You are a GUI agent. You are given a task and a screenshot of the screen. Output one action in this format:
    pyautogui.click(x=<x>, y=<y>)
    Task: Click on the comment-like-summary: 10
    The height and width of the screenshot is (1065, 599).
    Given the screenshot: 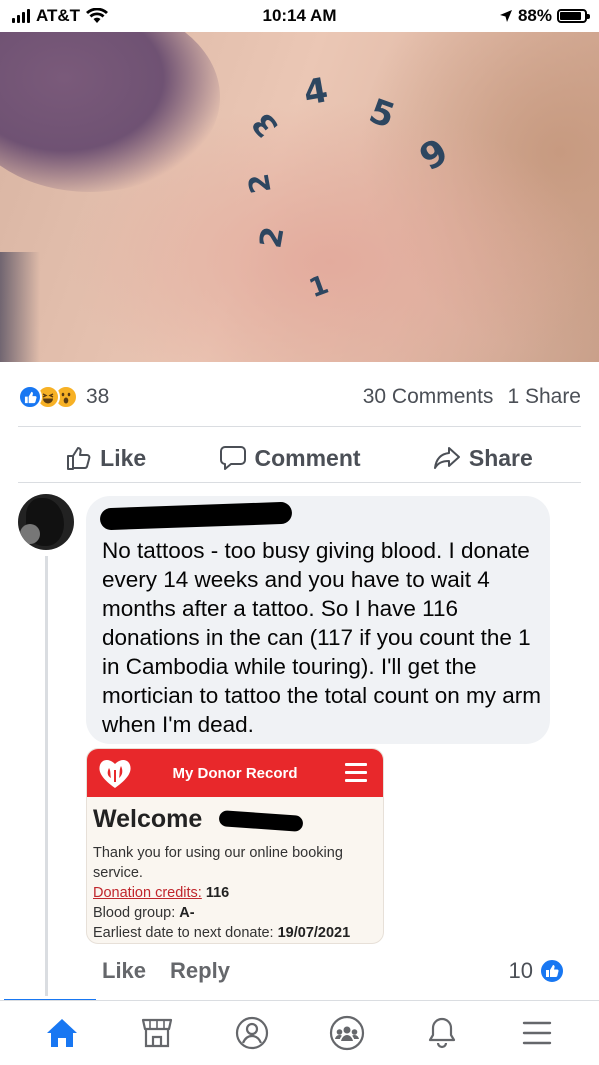 What is the action you would take?
    pyautogui.click(x=537, y=971)
    